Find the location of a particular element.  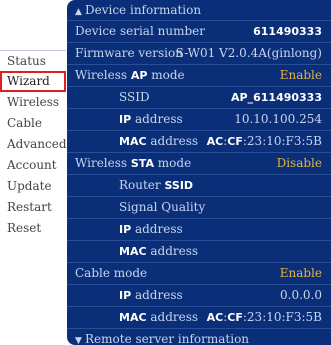

ssid-value: AP_611490333 is located at coordinates (276, 97).